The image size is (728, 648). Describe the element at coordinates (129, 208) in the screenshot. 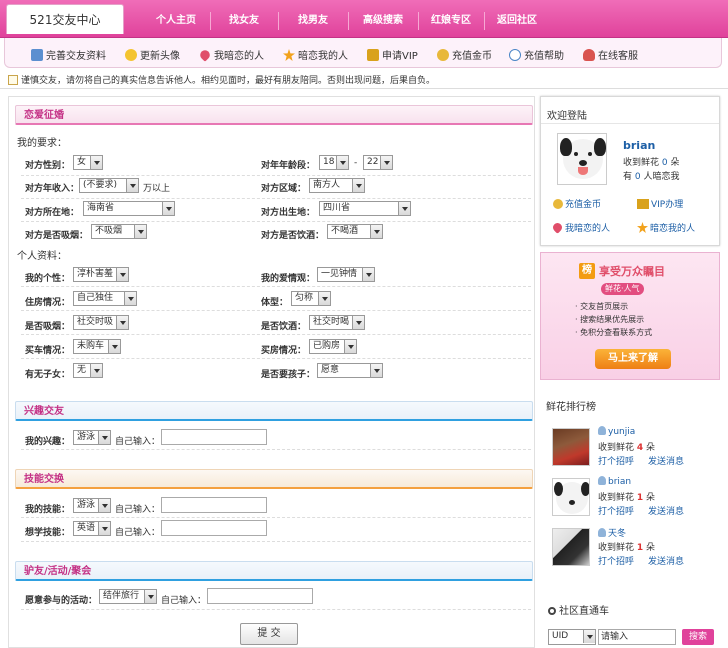

I see `location-select: 海南省` at that location.